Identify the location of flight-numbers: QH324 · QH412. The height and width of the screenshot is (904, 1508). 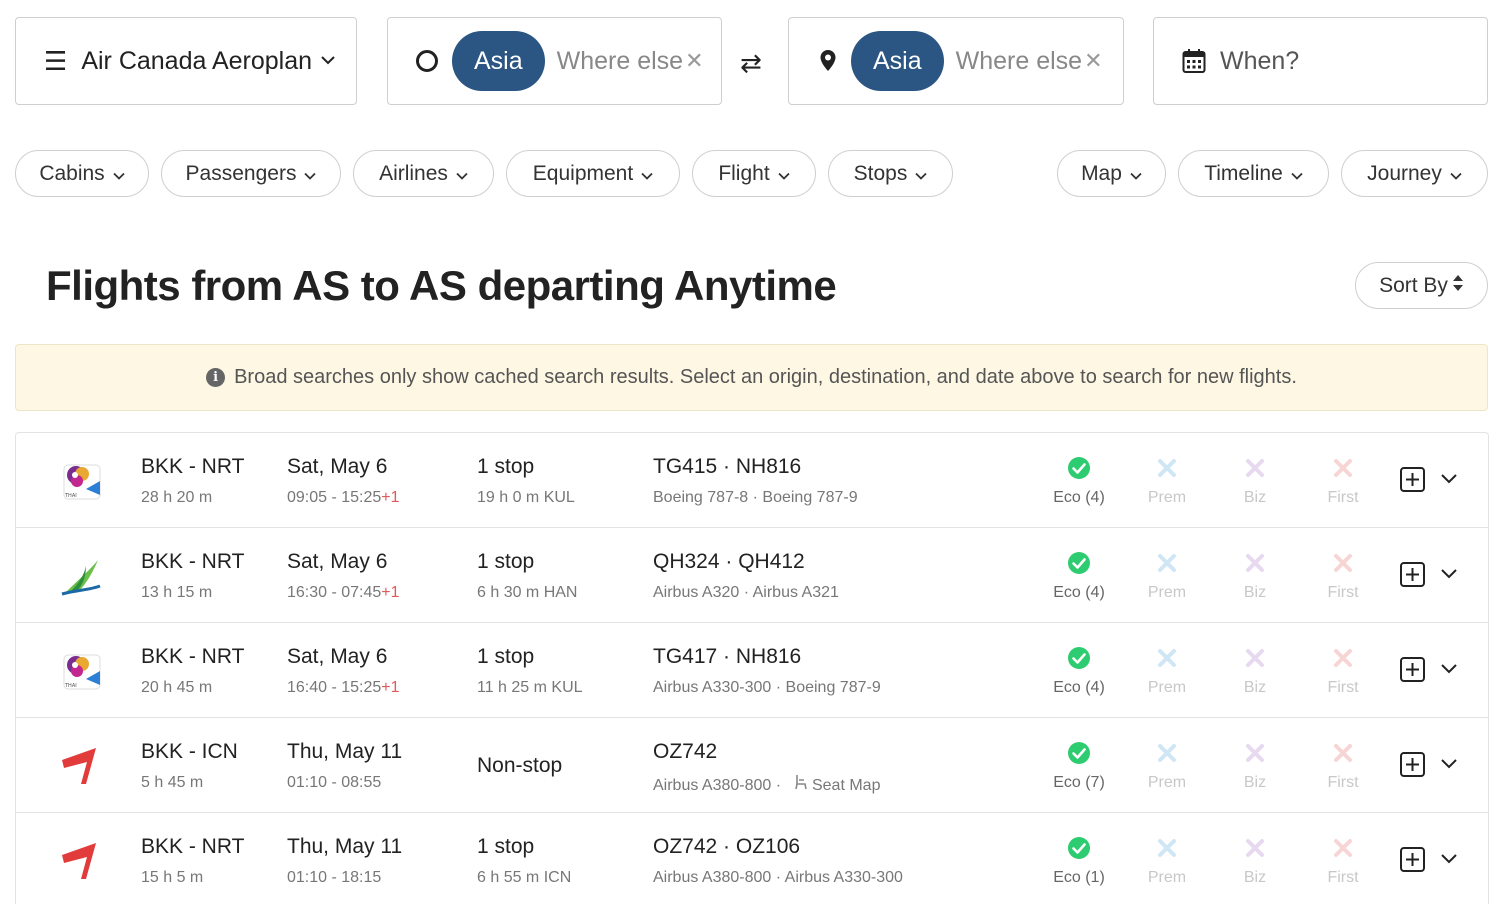
(729, 561).